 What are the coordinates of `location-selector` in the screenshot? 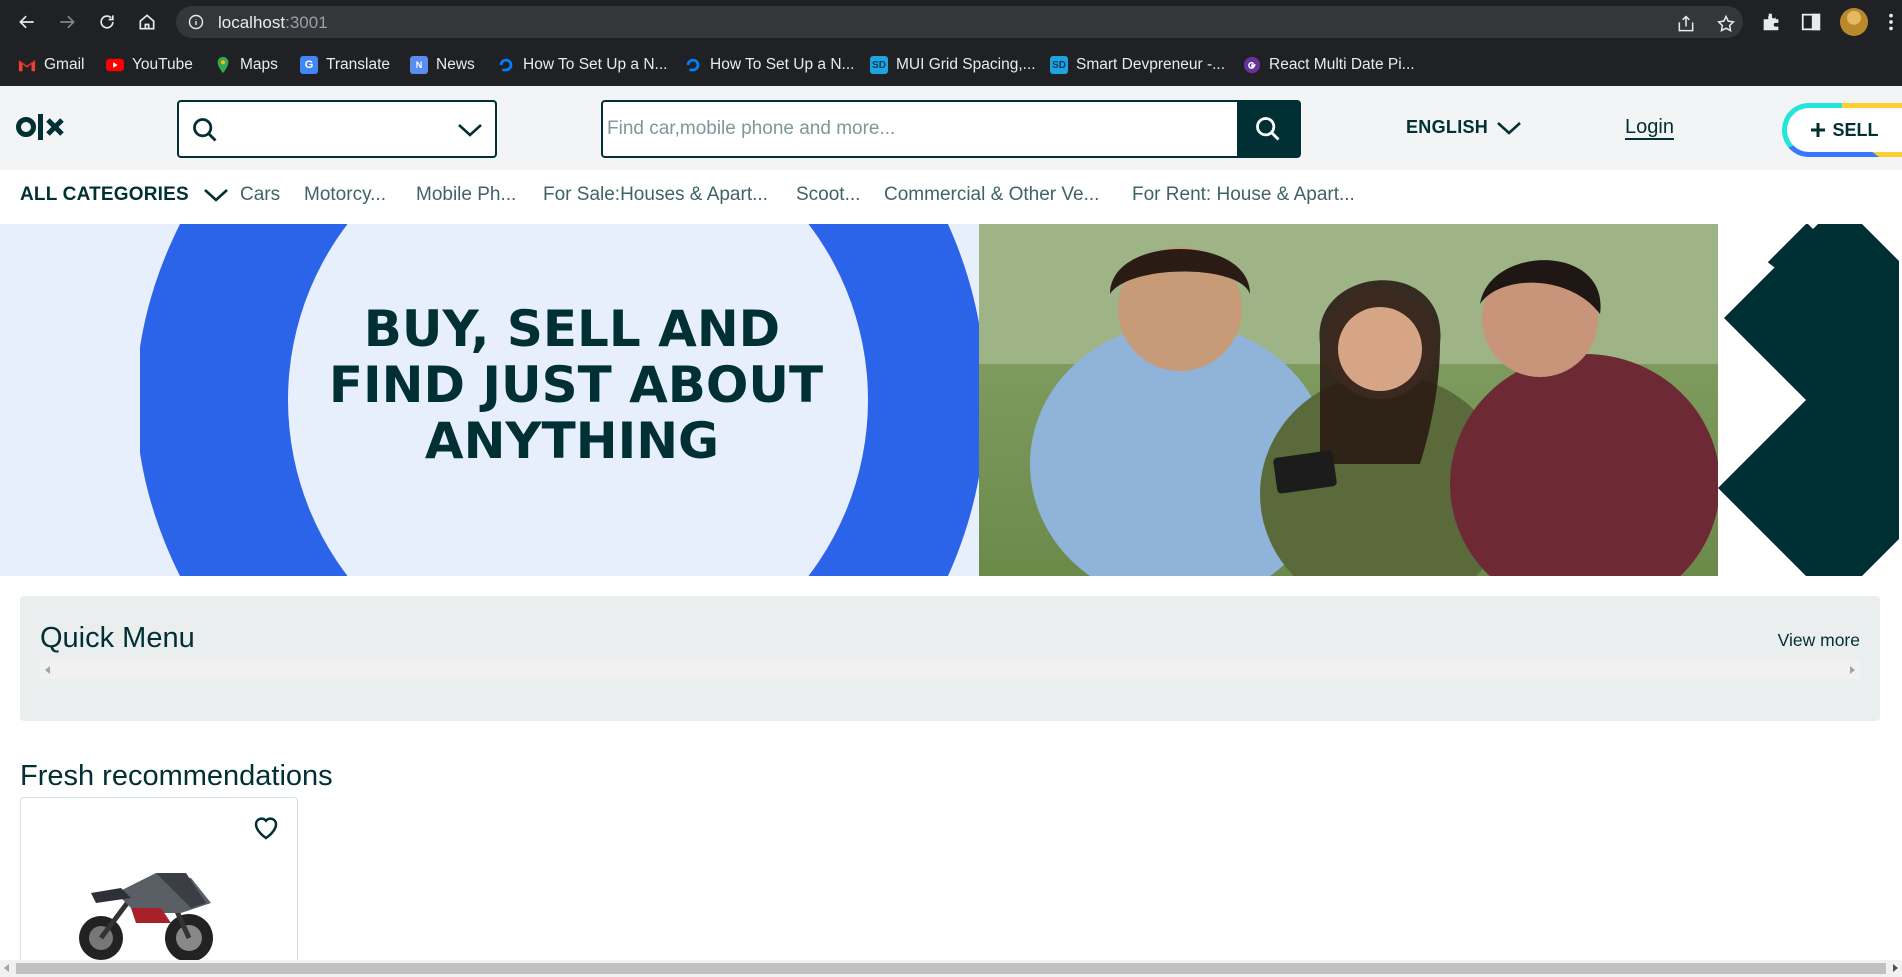 It's located at (337, 129).